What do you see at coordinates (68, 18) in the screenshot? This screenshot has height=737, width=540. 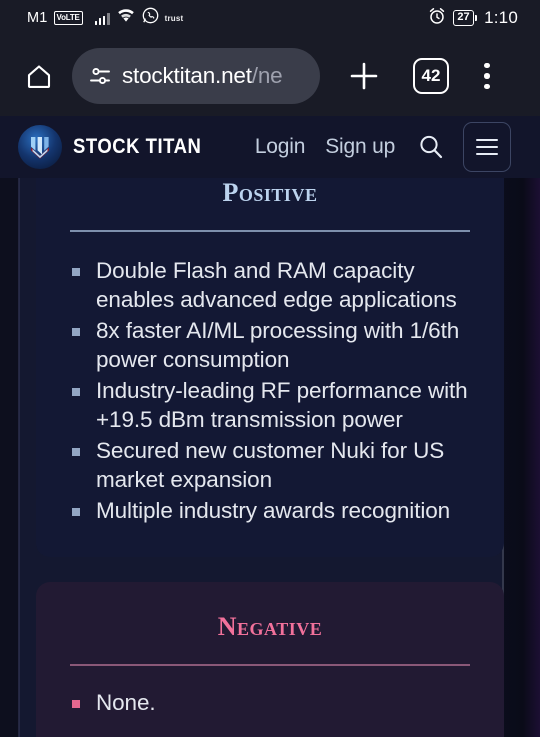 I see `volte-badge: VoLTE` at bounding box center [68, 18].